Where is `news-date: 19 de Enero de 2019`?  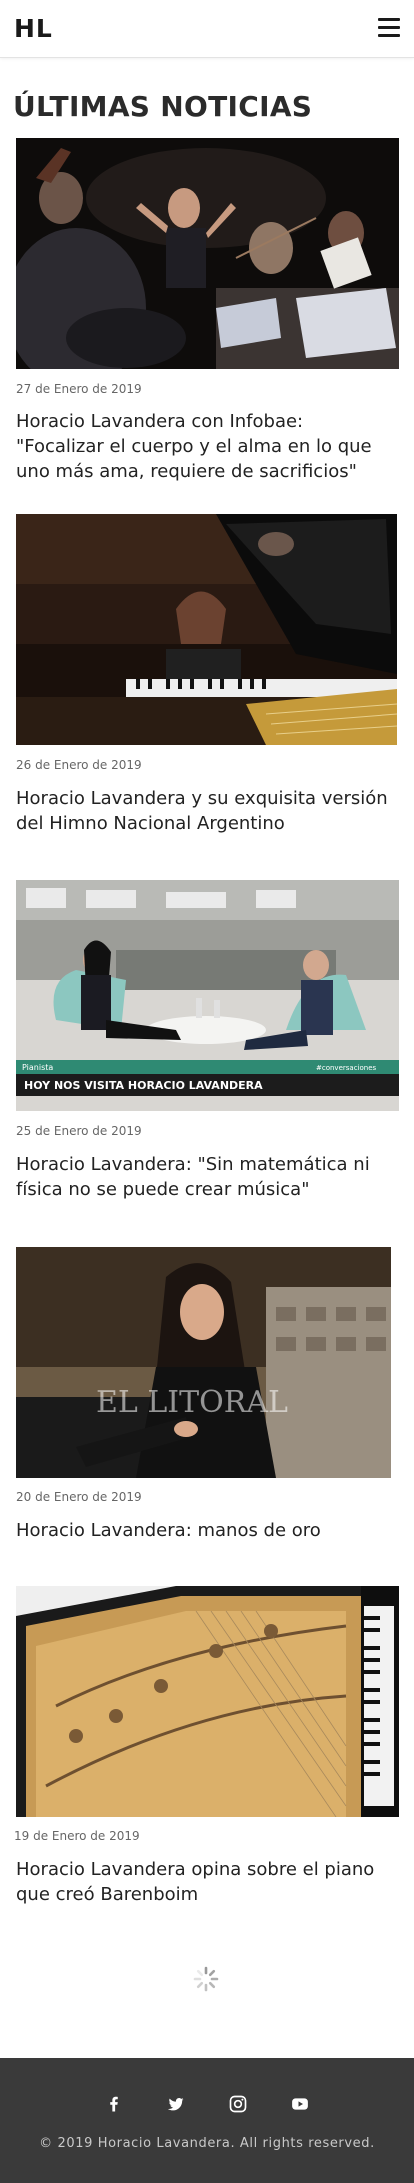 news-date: 19 de Enero de 2019 is located at coordinates (77, 1836).